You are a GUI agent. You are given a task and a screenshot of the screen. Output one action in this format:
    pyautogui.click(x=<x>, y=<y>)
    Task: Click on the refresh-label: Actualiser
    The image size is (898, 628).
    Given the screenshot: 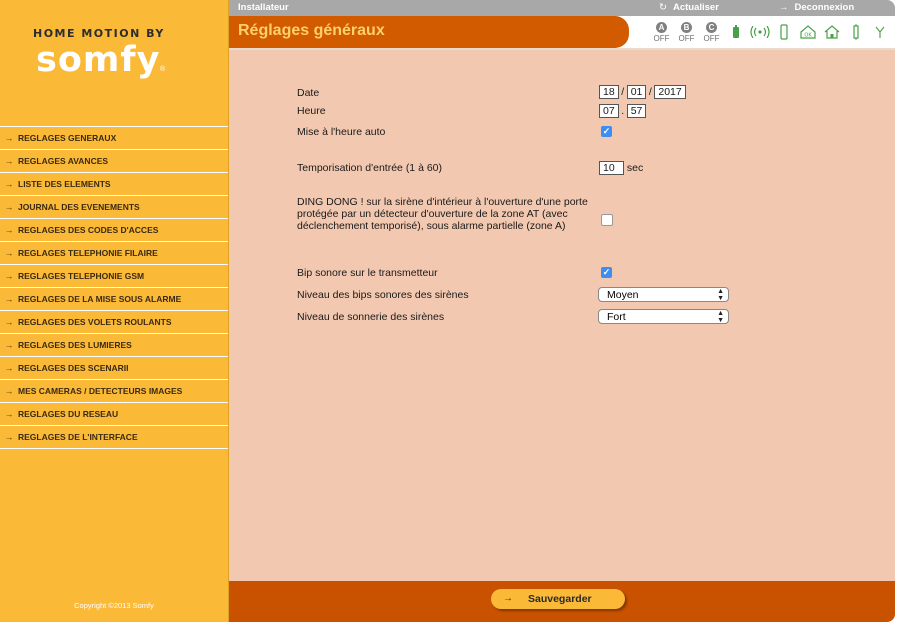 What is the action you would take?
    pyautogui.click(x=695, y=7)
    